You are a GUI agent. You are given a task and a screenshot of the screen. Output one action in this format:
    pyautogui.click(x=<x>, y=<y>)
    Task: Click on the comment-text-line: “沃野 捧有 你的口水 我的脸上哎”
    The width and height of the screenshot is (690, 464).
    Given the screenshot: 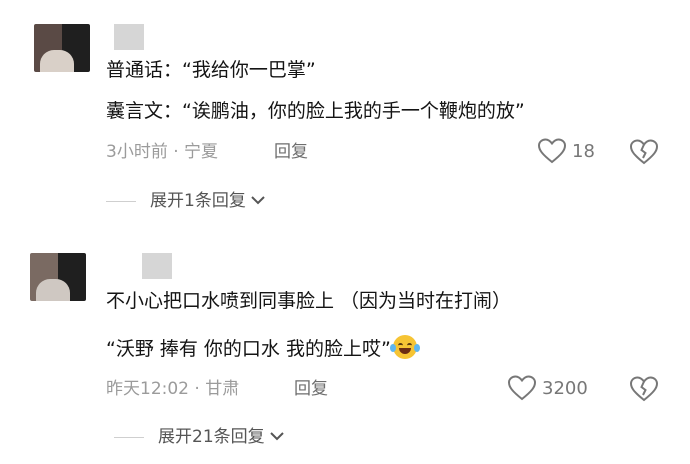 What is the action you would take?
    pyautogui.click(x=263, y=348)
    